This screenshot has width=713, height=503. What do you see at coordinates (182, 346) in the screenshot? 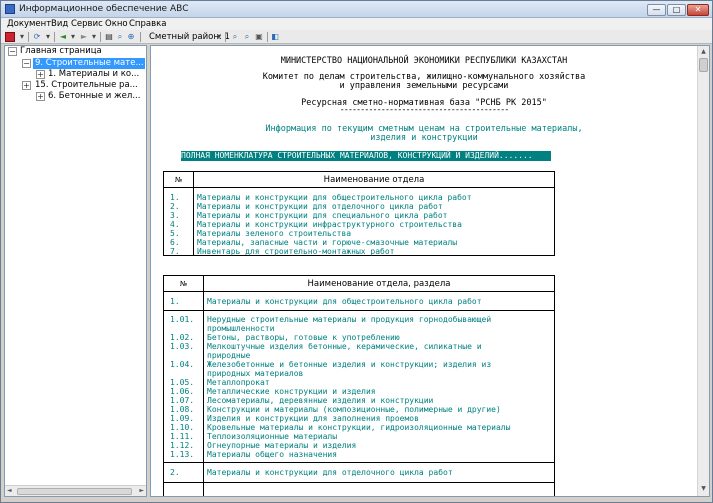
I see `table-row-number: 1.03.` at bounding box center [182, 346].